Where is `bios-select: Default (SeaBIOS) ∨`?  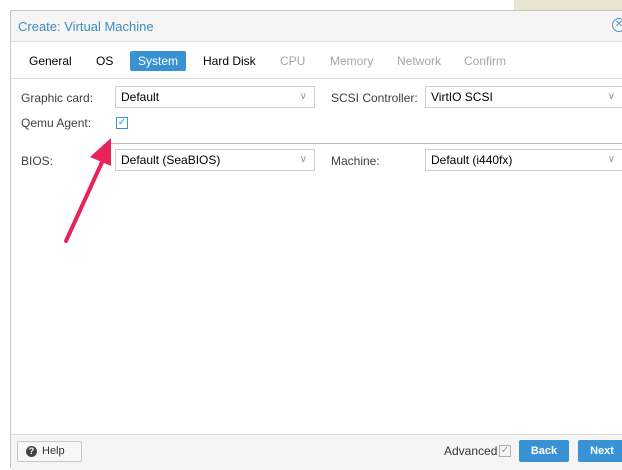 bios-select: Default (SeaBIOS) ∨ is located at coordinates (215, 160).